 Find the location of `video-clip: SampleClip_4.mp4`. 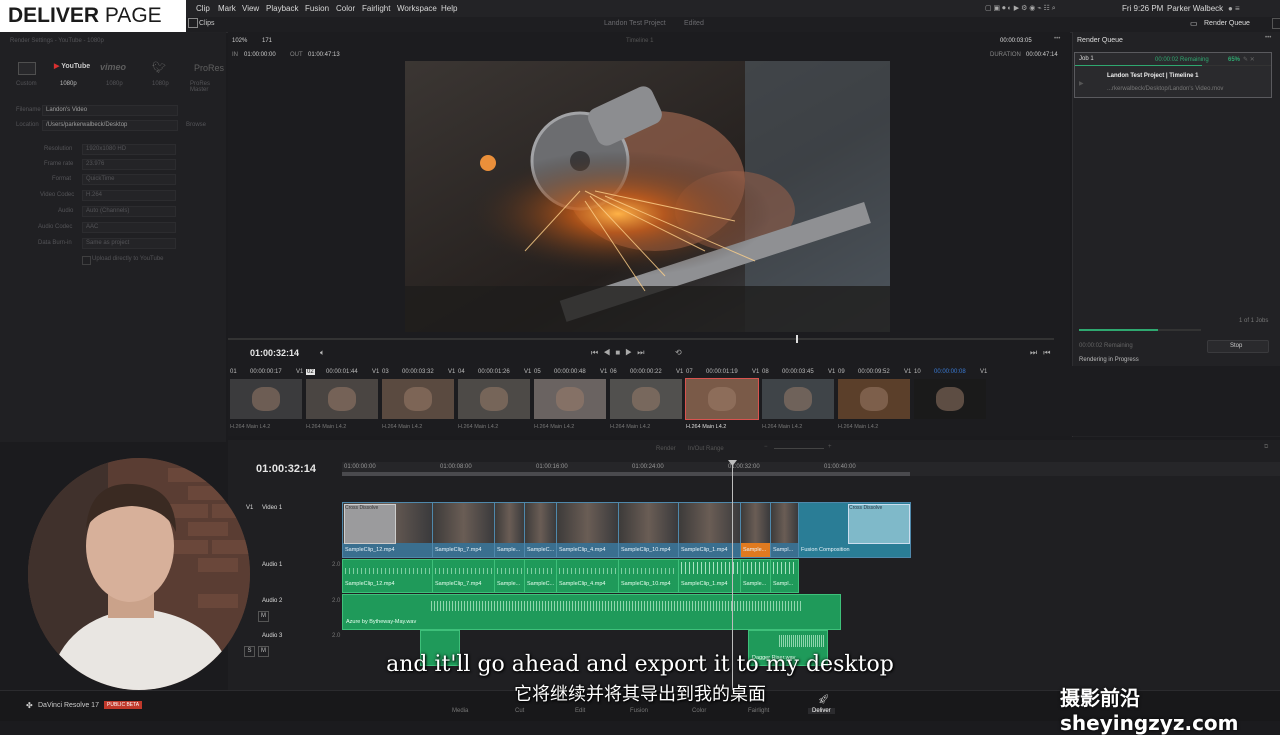

video-clip: SampleClip_4.mp4 is located at coordinates (587, 530).